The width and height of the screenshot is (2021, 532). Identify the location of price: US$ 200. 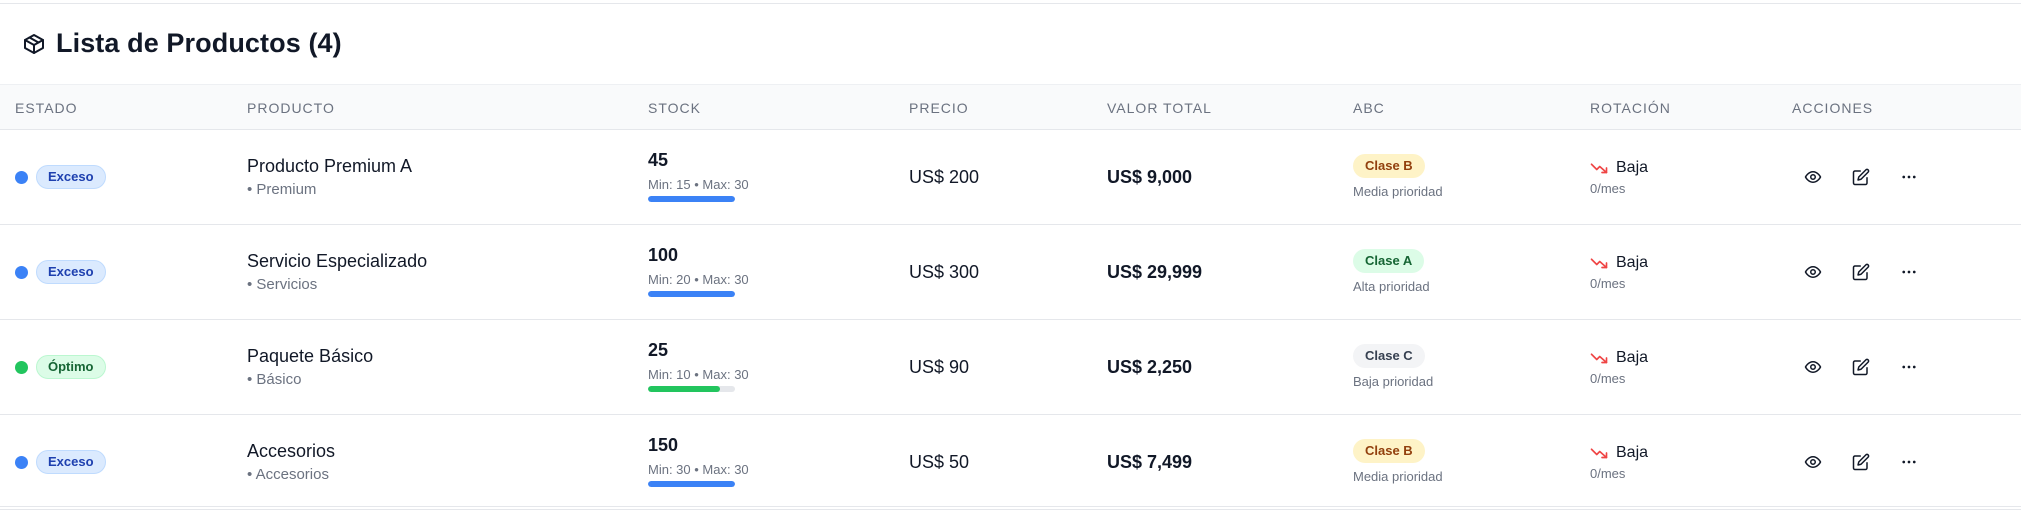
(944, 177).